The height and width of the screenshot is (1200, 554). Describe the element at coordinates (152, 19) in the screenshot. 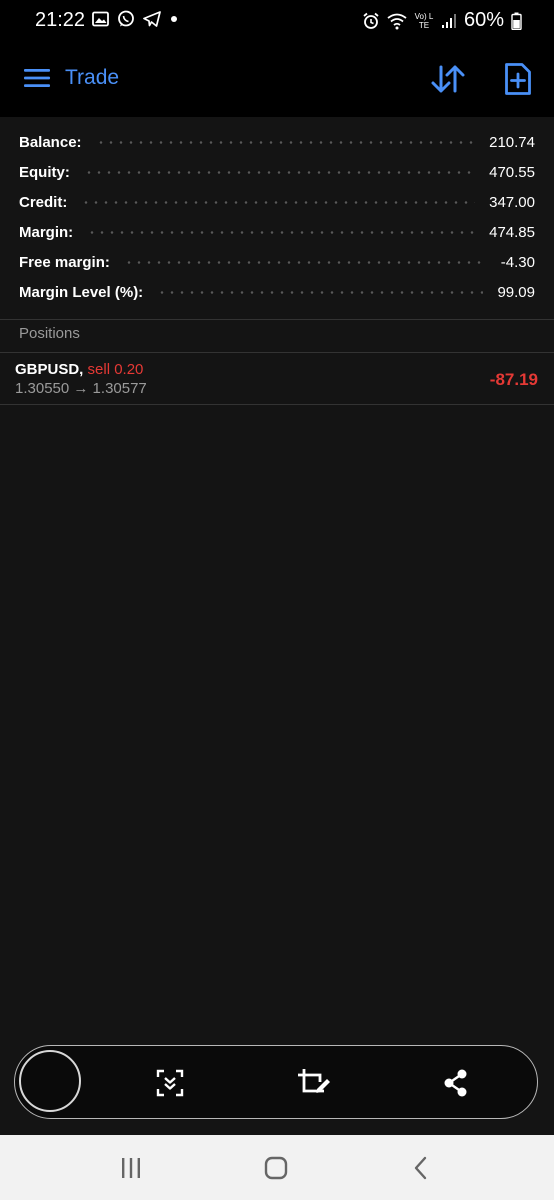

I see `telegram-icon` at that location.